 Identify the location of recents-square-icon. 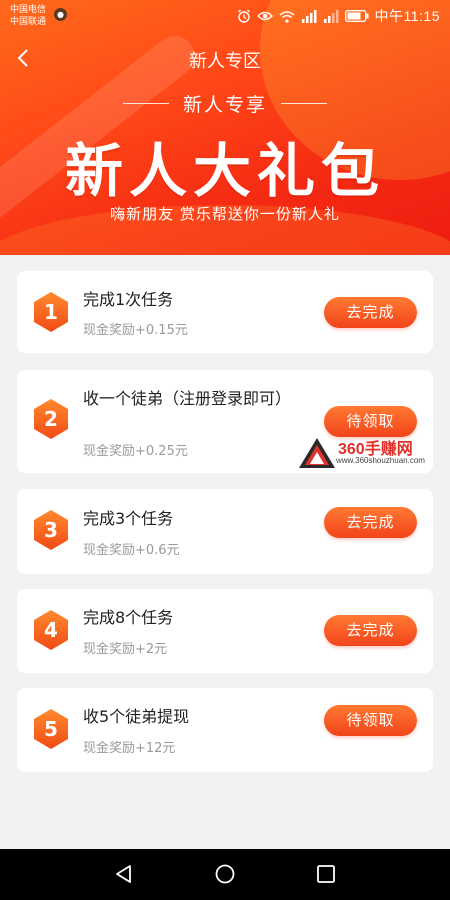
(326, 874).